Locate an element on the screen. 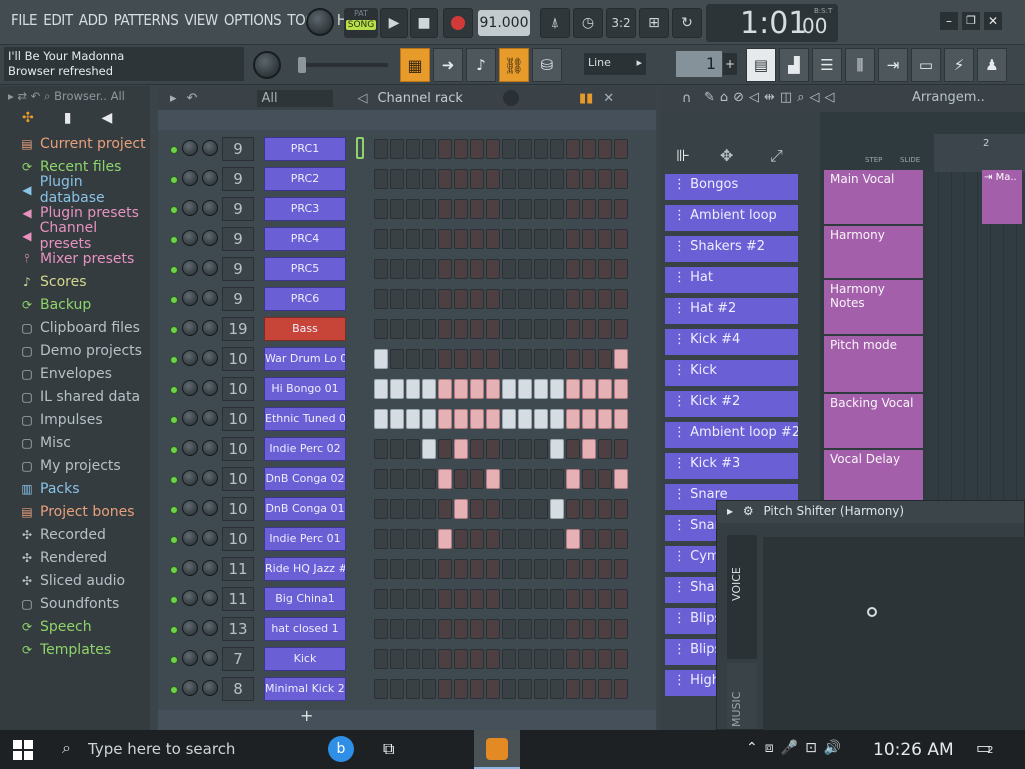 The height and width of the screenshot is (769, 1025). plugin-icon: ⚡ is located at coordinates (959, 65).